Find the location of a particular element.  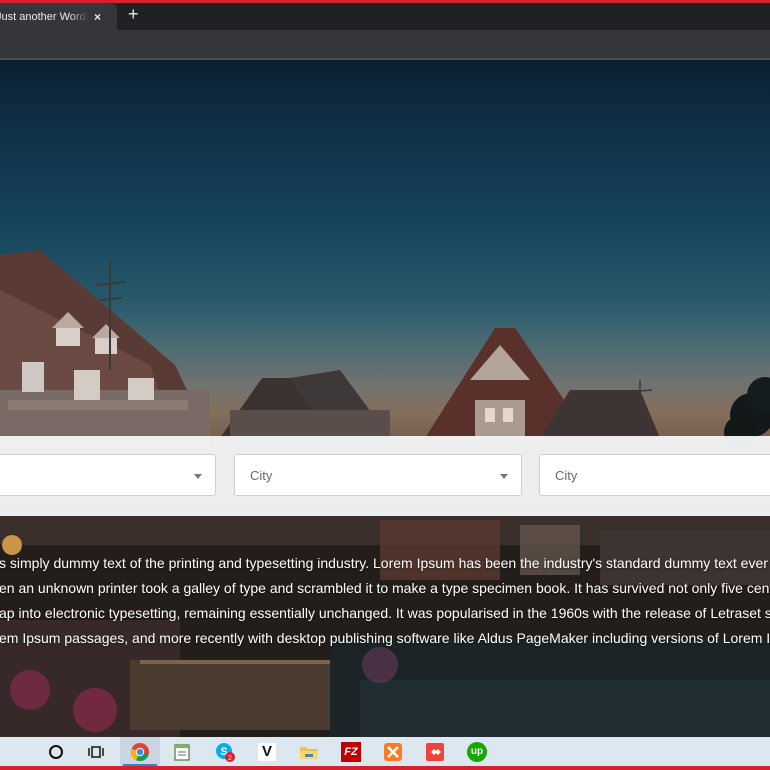

browser-tab: Just another WordPress site × is located at coordinates (58, 16).